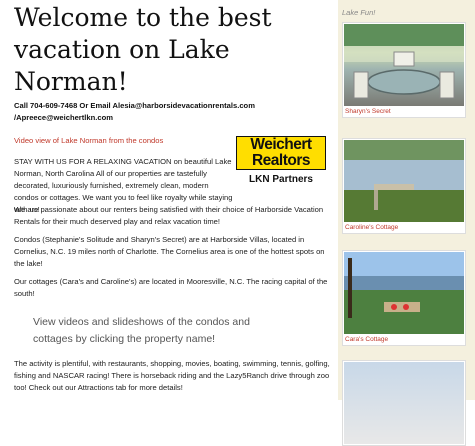 The image size is (475, 446). What do you see at coordinates (281, 160) in the screenshot?
I see `logo-line-2: Realtors` at bounding box center [281, 160].